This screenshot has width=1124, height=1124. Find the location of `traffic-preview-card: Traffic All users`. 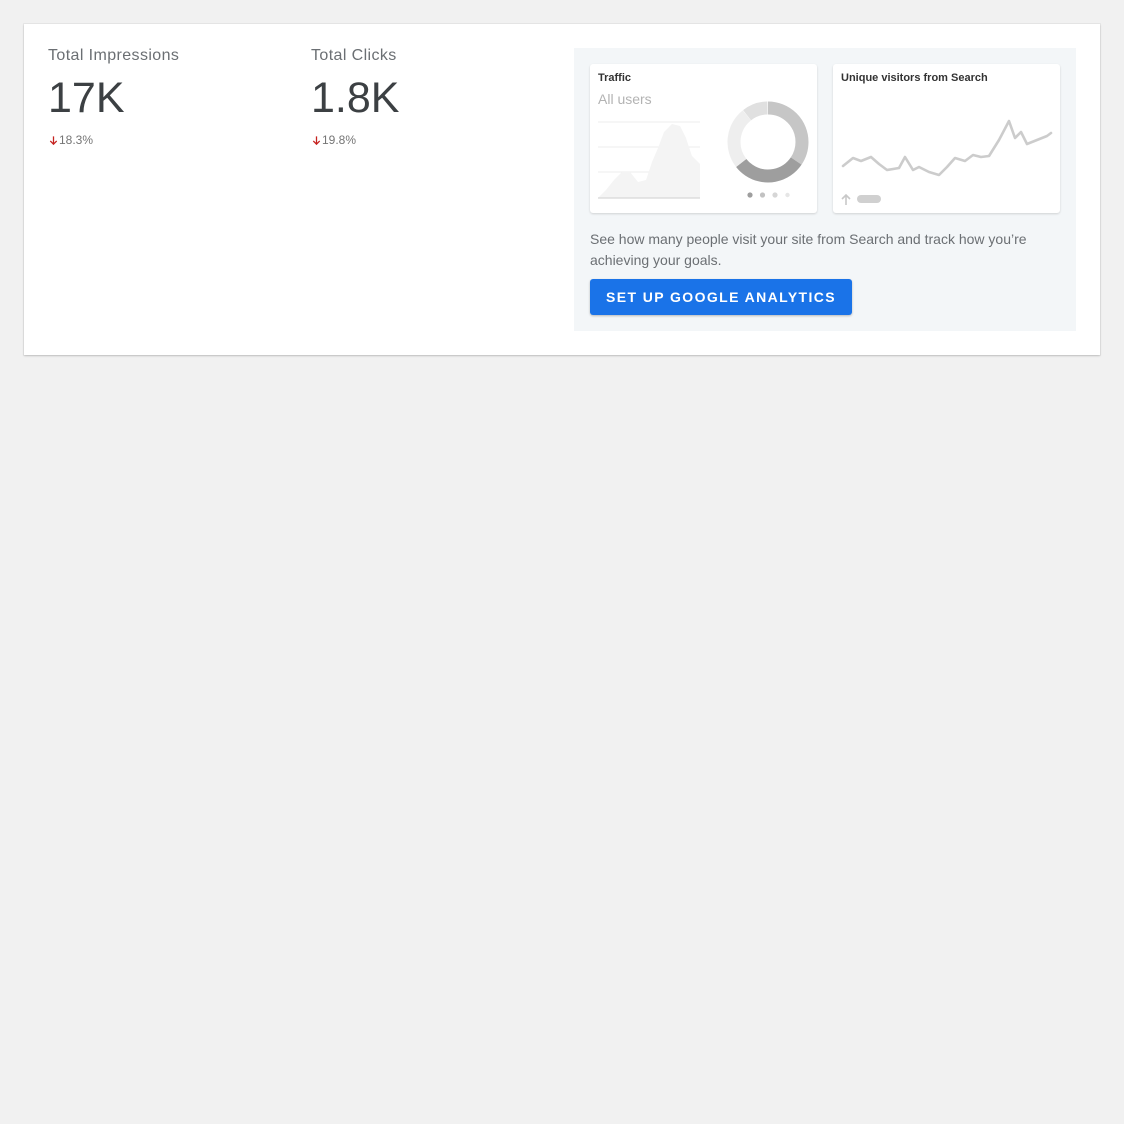

traffic-preview-card: Traffic All users is located at coordinates (703, 138).